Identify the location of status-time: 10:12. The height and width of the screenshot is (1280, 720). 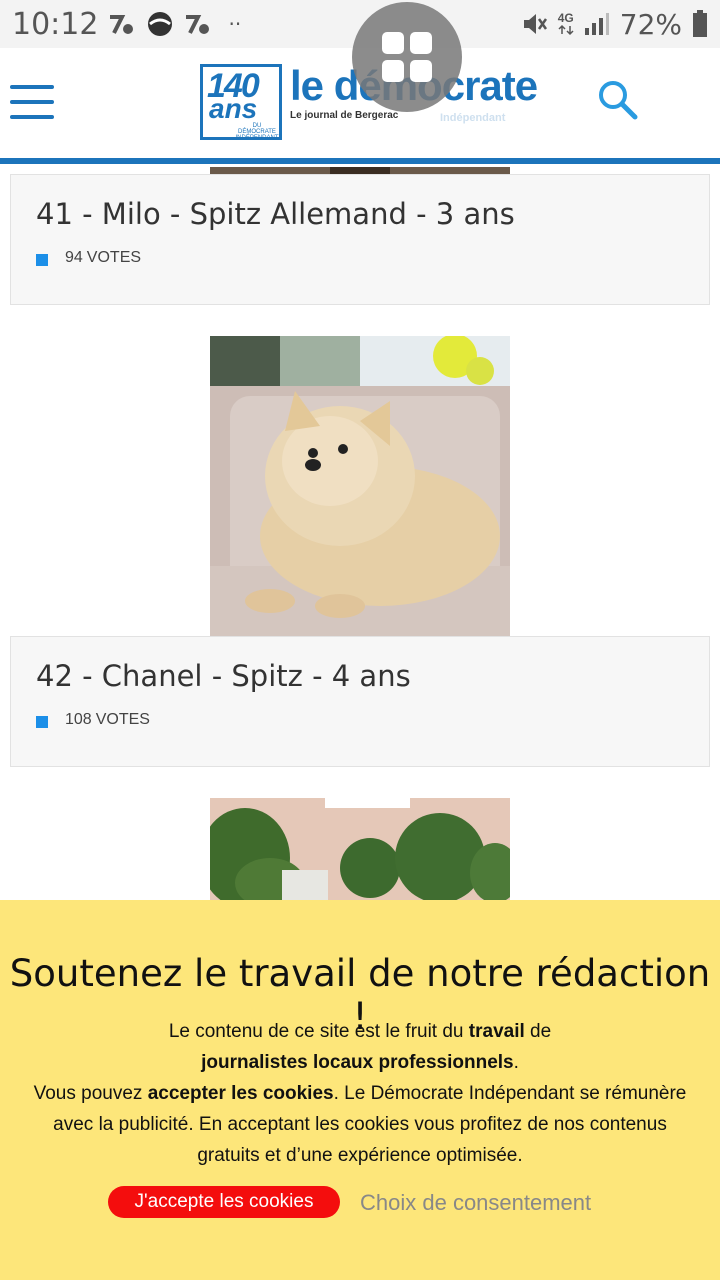
(55, 24).